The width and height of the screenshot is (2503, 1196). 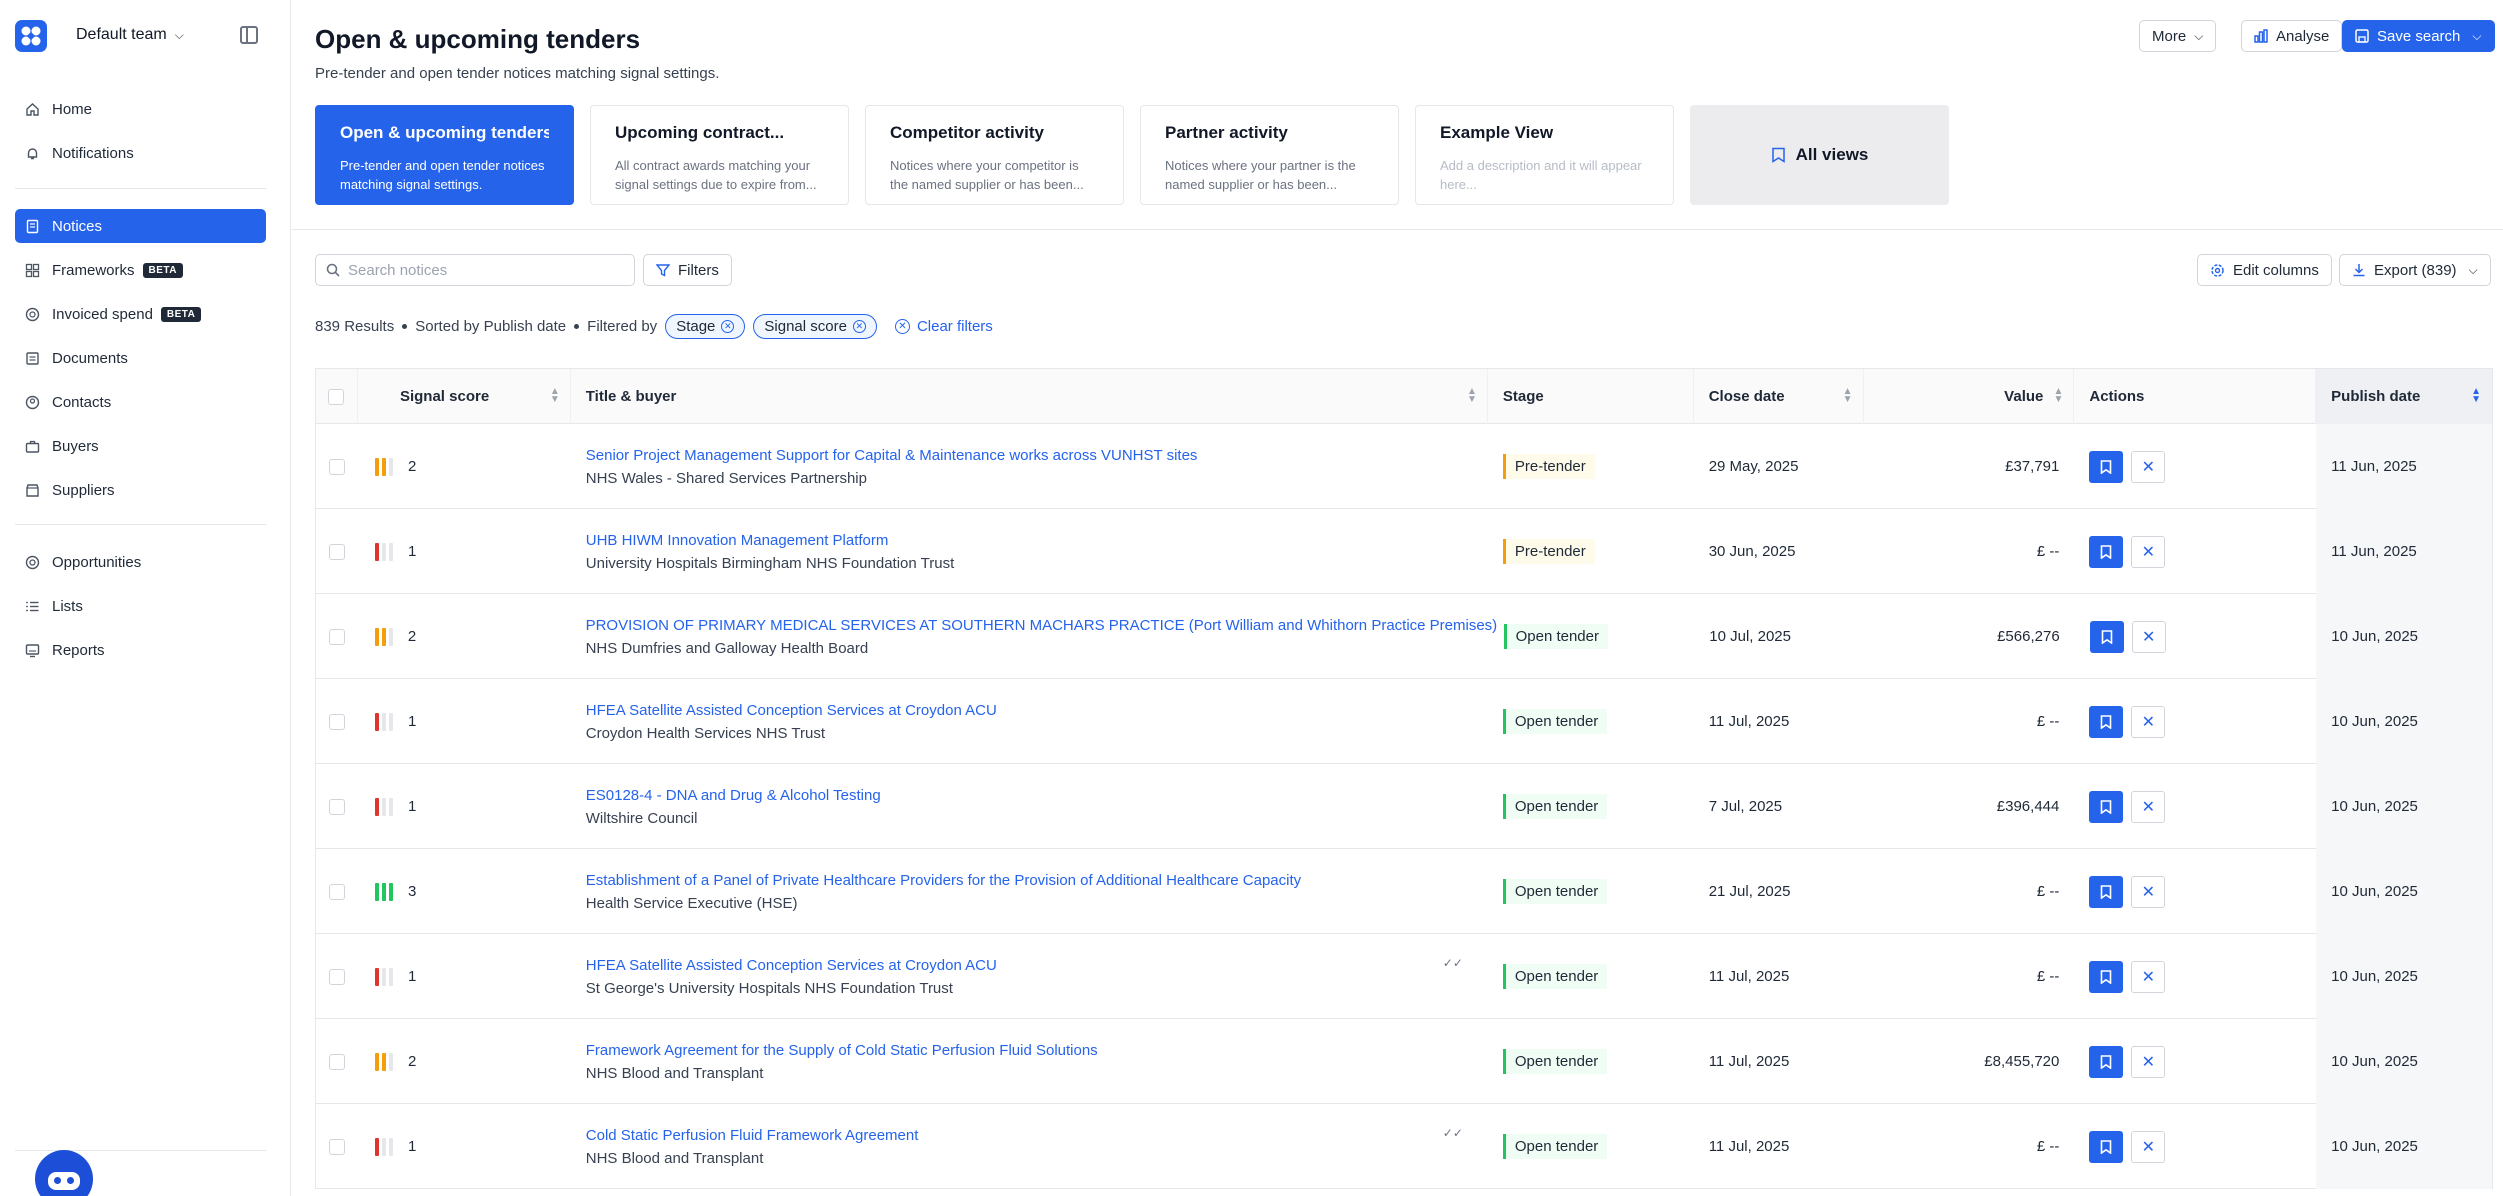 I want to click on chevron-down-icon: ⌵, so click(x=2477, y=35).